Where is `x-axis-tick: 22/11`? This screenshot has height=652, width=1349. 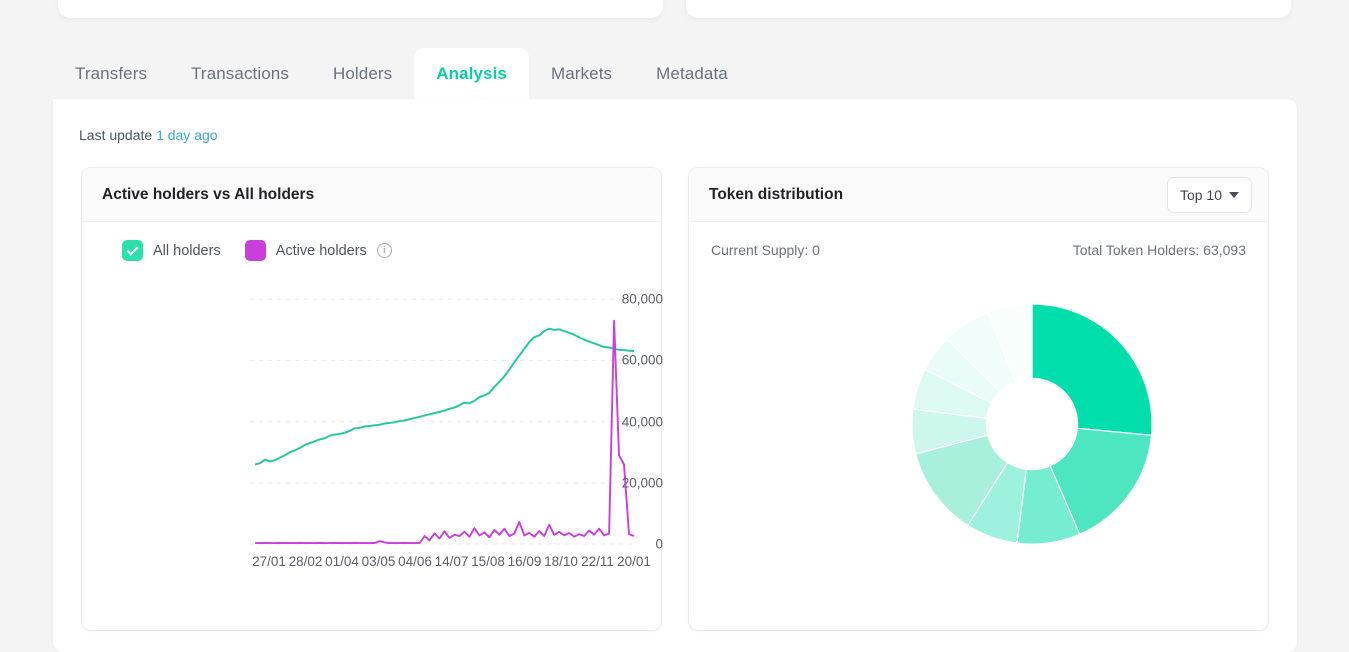 x-axis-tick: 22/11 is located at coordinates (597, 561).